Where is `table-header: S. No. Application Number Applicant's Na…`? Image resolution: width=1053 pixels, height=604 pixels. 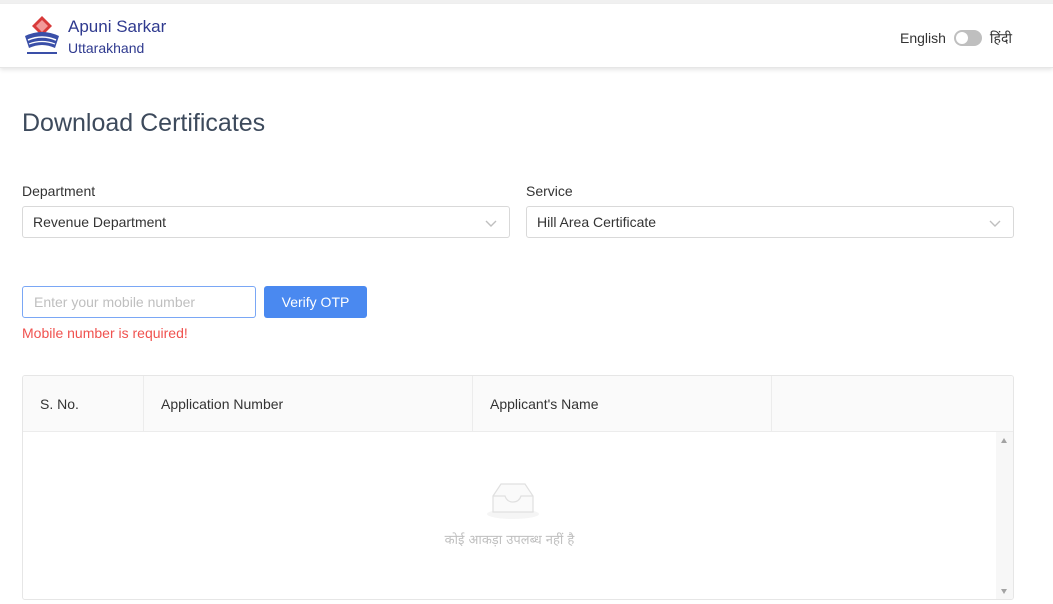
table-header: S. No. Application Number Applicant's Na… is located at coordinates (518, 404).